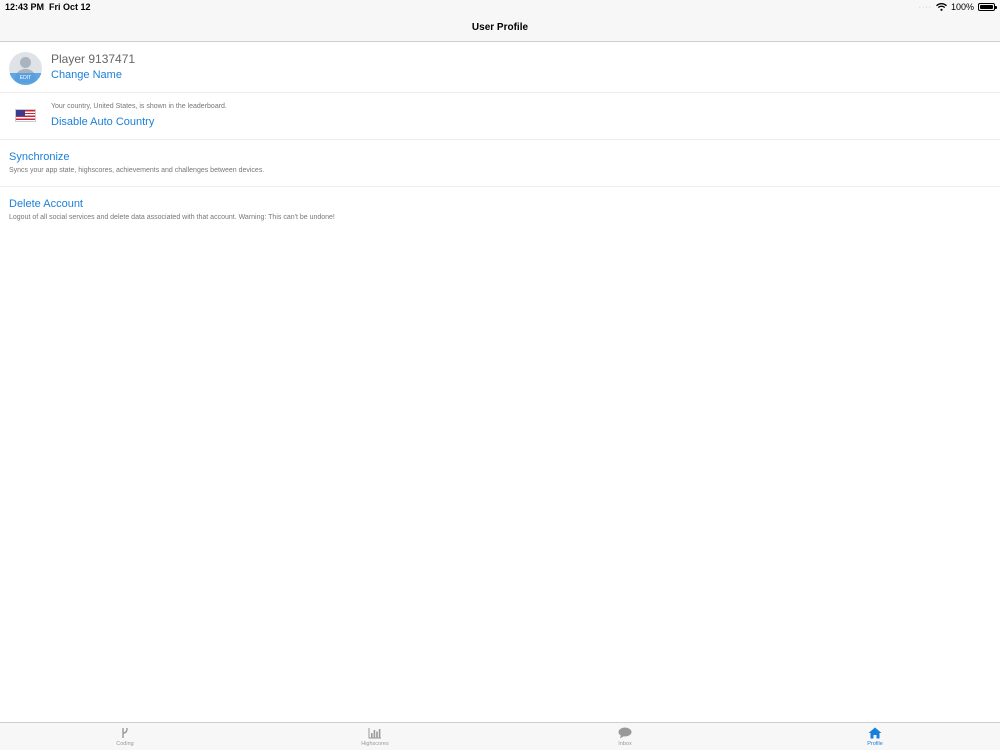  I want to click on player-name: Player 9137471, so click(93, 59).